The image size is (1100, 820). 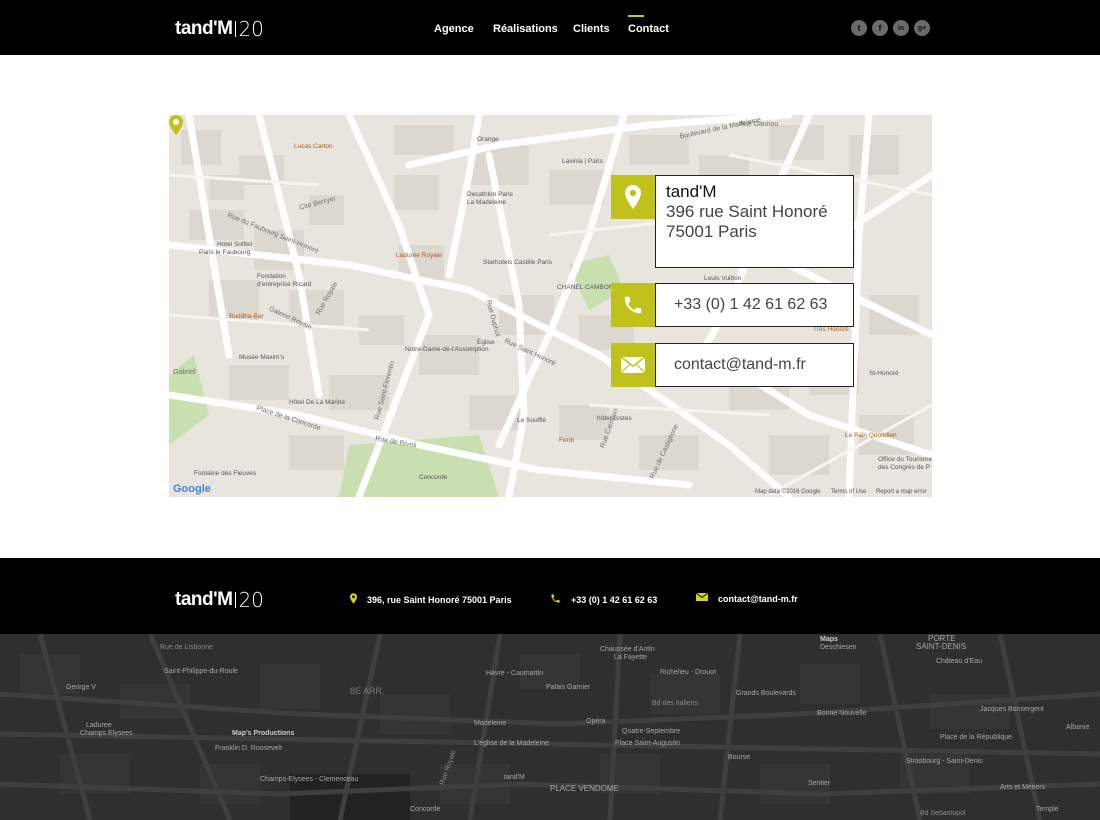 I want to click on footer-logo: tand'M 20 ANS, so click(x=236, y=600).